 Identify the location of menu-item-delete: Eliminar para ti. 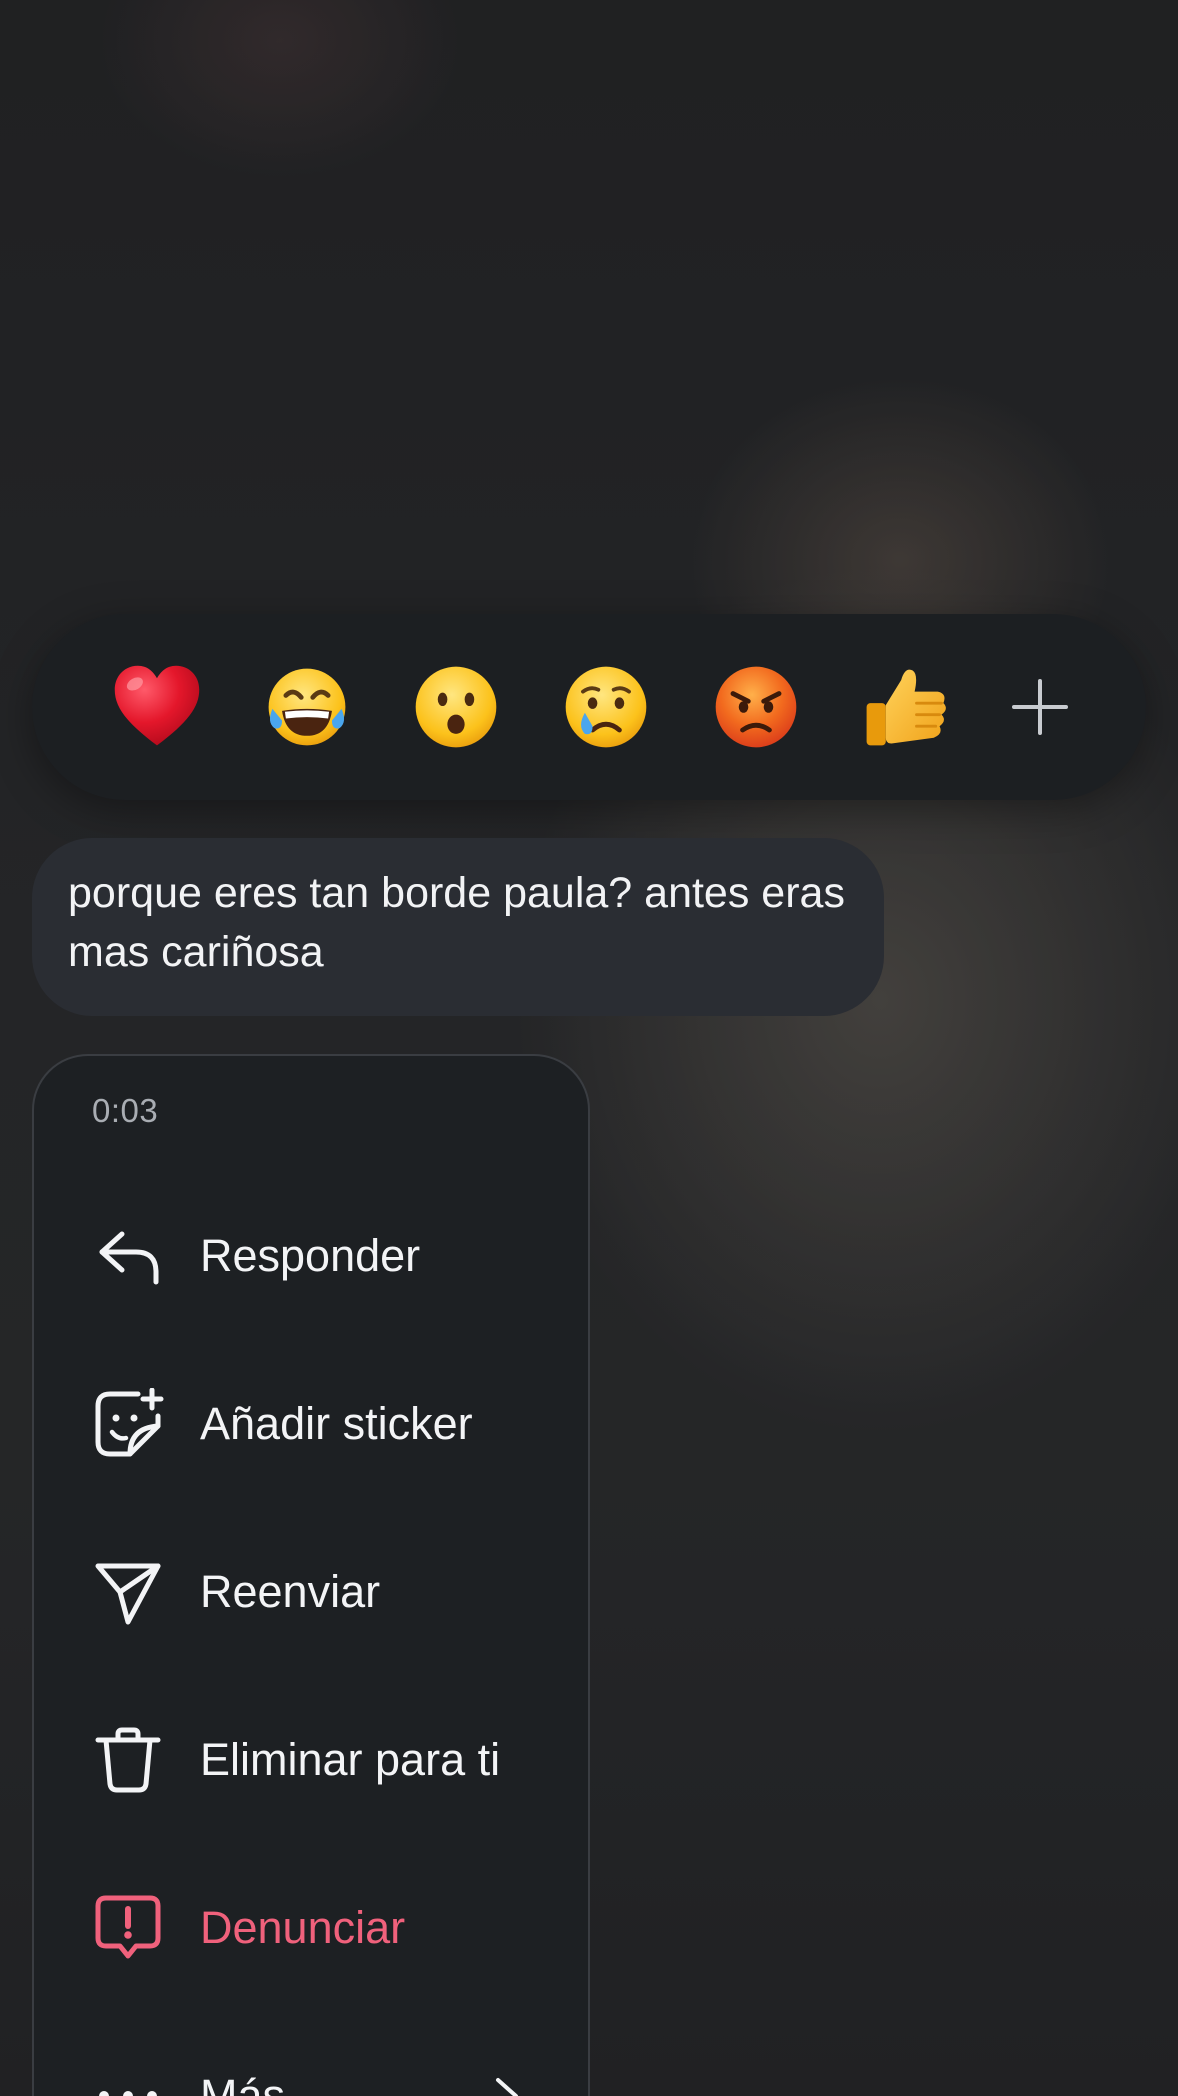
(311, 1760).